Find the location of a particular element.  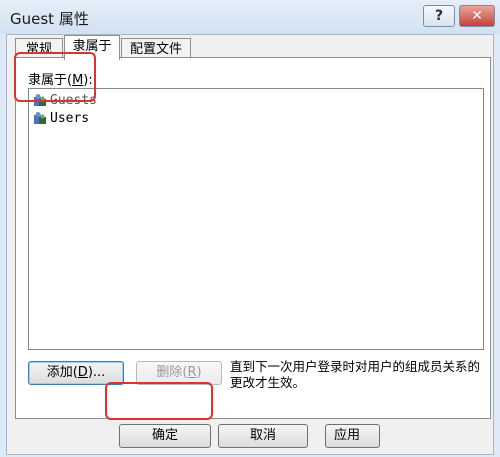

help-button: ? is located at coordinates (439, 16).